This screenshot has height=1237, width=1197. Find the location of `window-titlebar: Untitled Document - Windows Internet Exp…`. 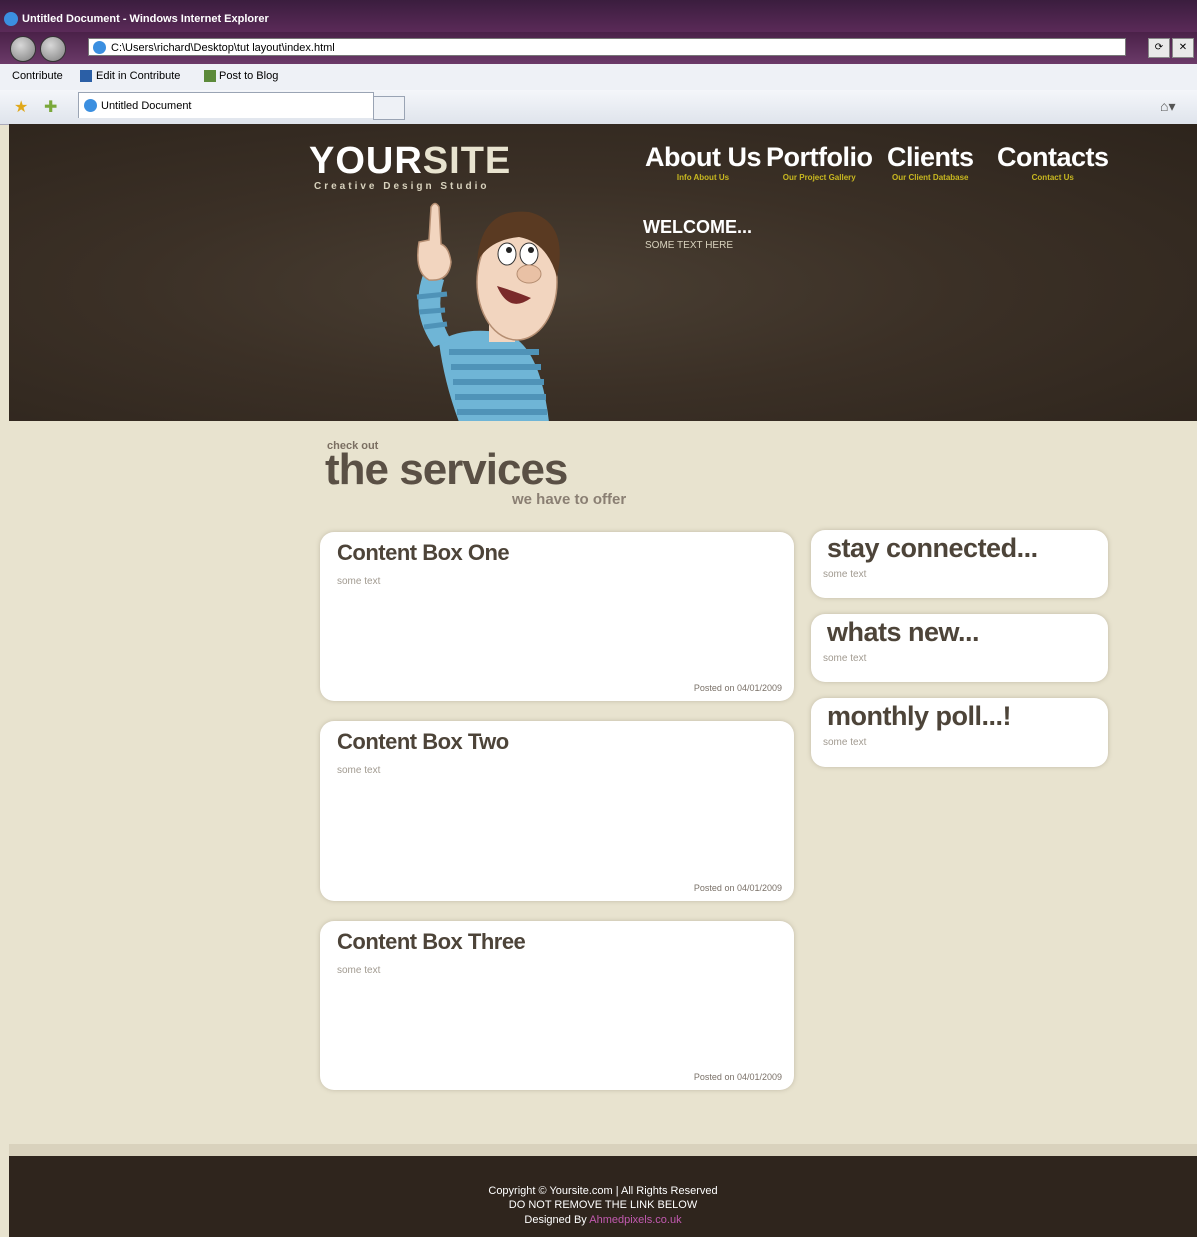

window-titlebar: Untitled Document - Windows Internet Exp… is located at coordinates (598, 16).